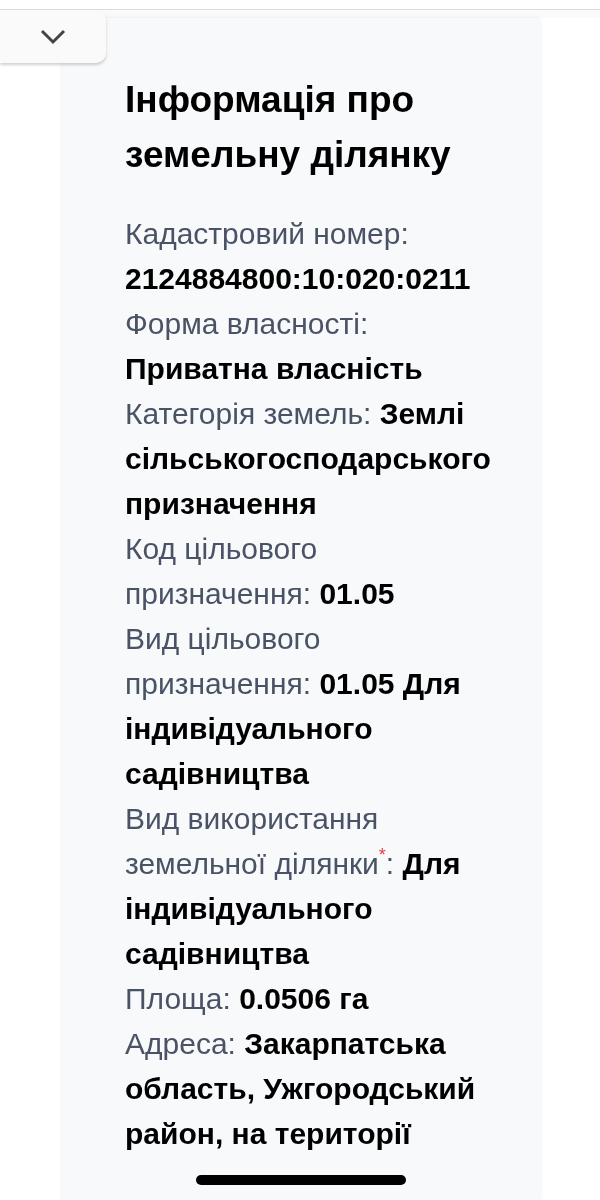 This screenshot has height=1200, width=600. I want to click on info-field: Адреса: Закарпатська область, Ужгородський район, на території, so click(312, 1088).